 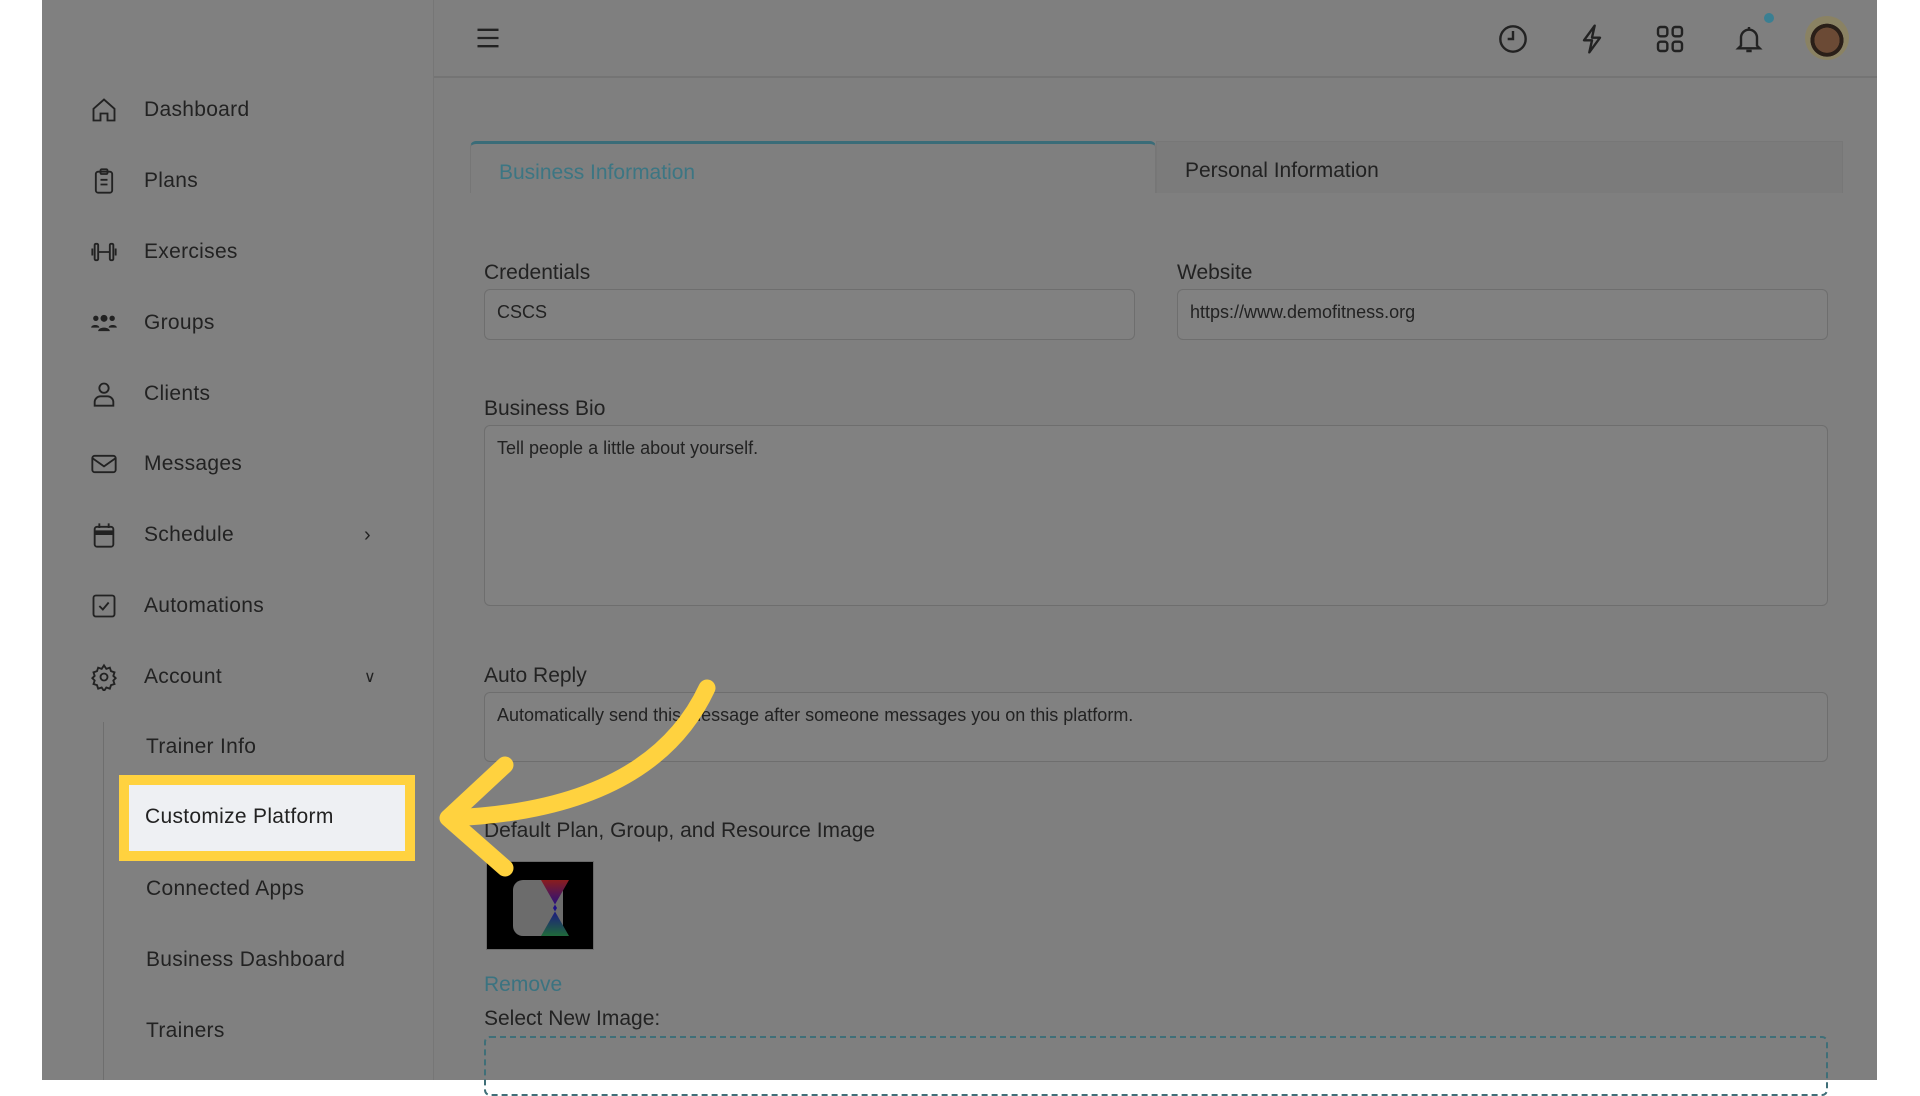 What do you see at coordinates (104, 252) in the screenshot?
I see `dumbbell-icon` at bounding box center [104, 252].